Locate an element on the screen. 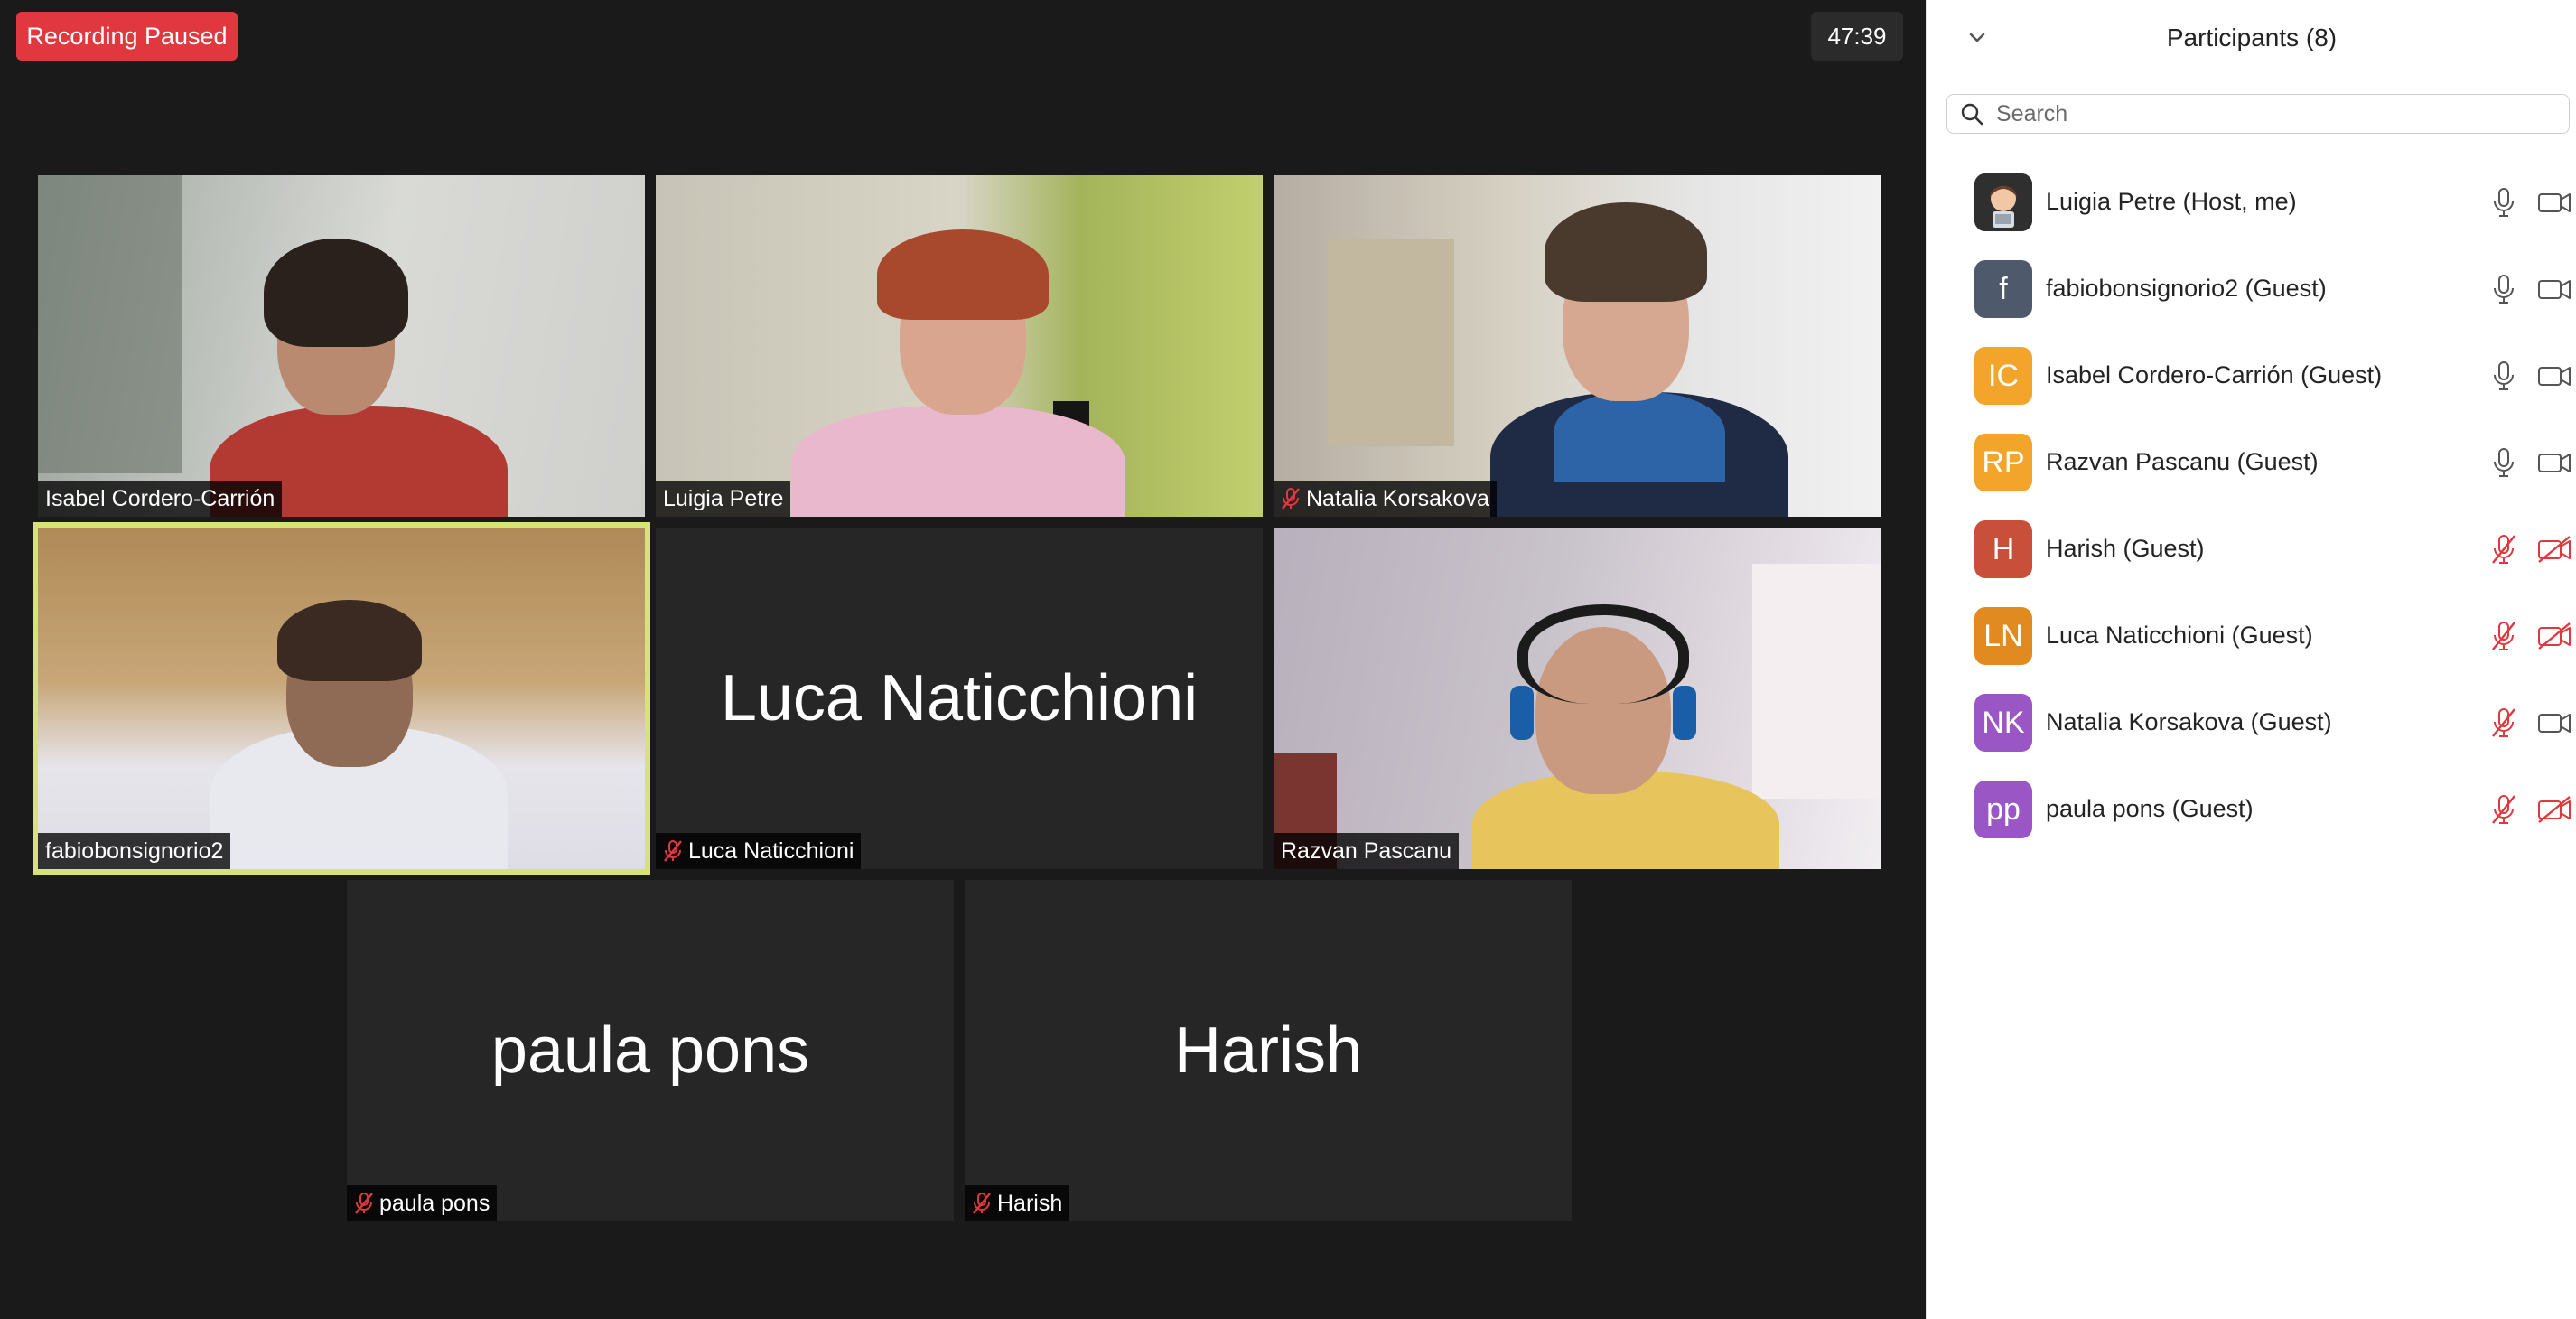 Image resolution: width=2576 pixels, height=1319 pixels. avatar is located at coordinates (2003, 202).